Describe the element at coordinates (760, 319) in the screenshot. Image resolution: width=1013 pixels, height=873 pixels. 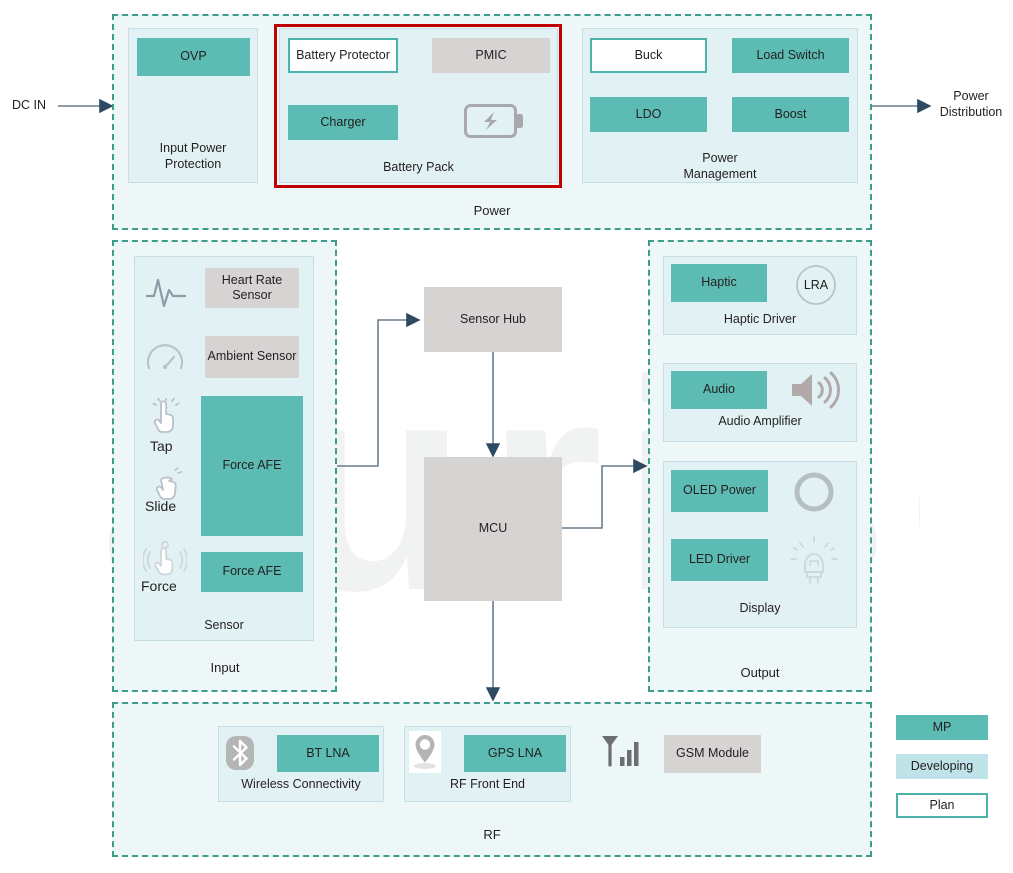
I see `panel-haptic-driver-label: Haptic Driver` at that location.